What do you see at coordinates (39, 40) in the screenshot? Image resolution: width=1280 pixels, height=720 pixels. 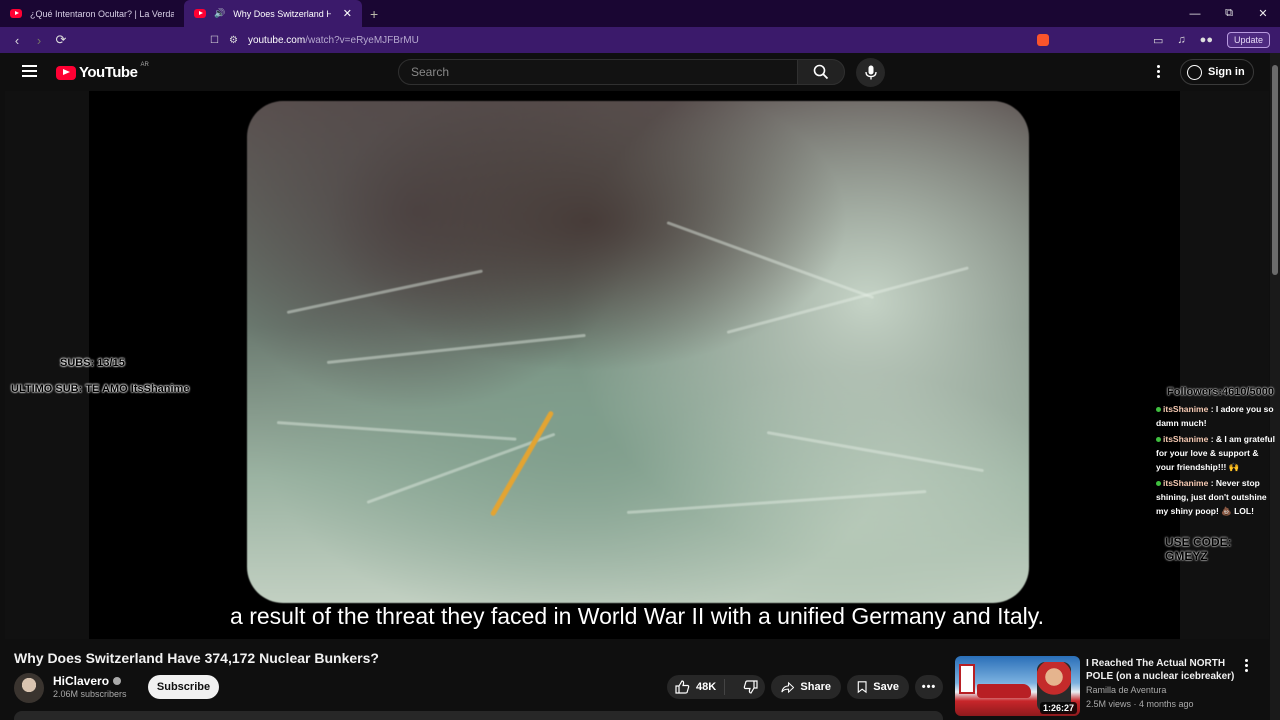 I see `forward-button: ›` at bounding box center [39, 40].